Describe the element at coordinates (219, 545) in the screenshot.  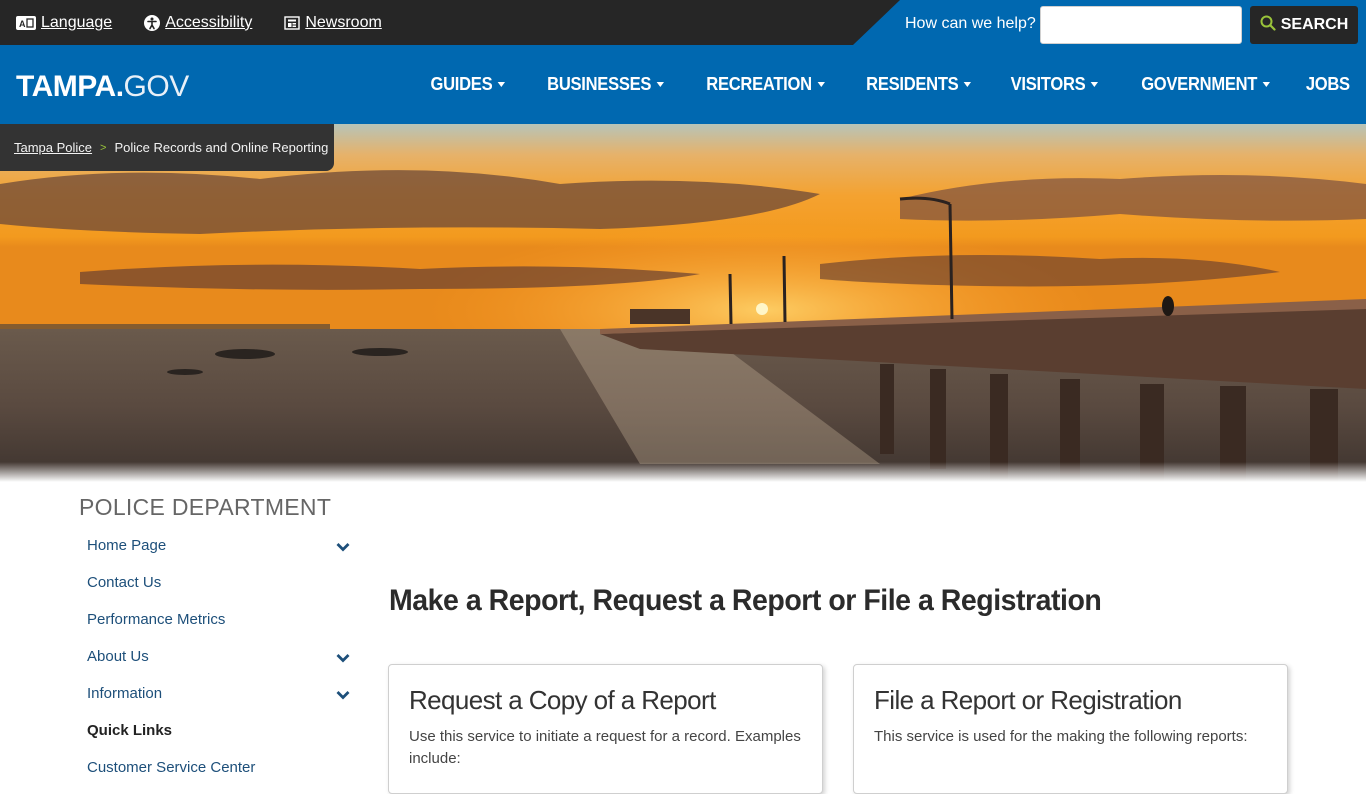
I see `sidebar-item-home-page: Home Page` at that location.